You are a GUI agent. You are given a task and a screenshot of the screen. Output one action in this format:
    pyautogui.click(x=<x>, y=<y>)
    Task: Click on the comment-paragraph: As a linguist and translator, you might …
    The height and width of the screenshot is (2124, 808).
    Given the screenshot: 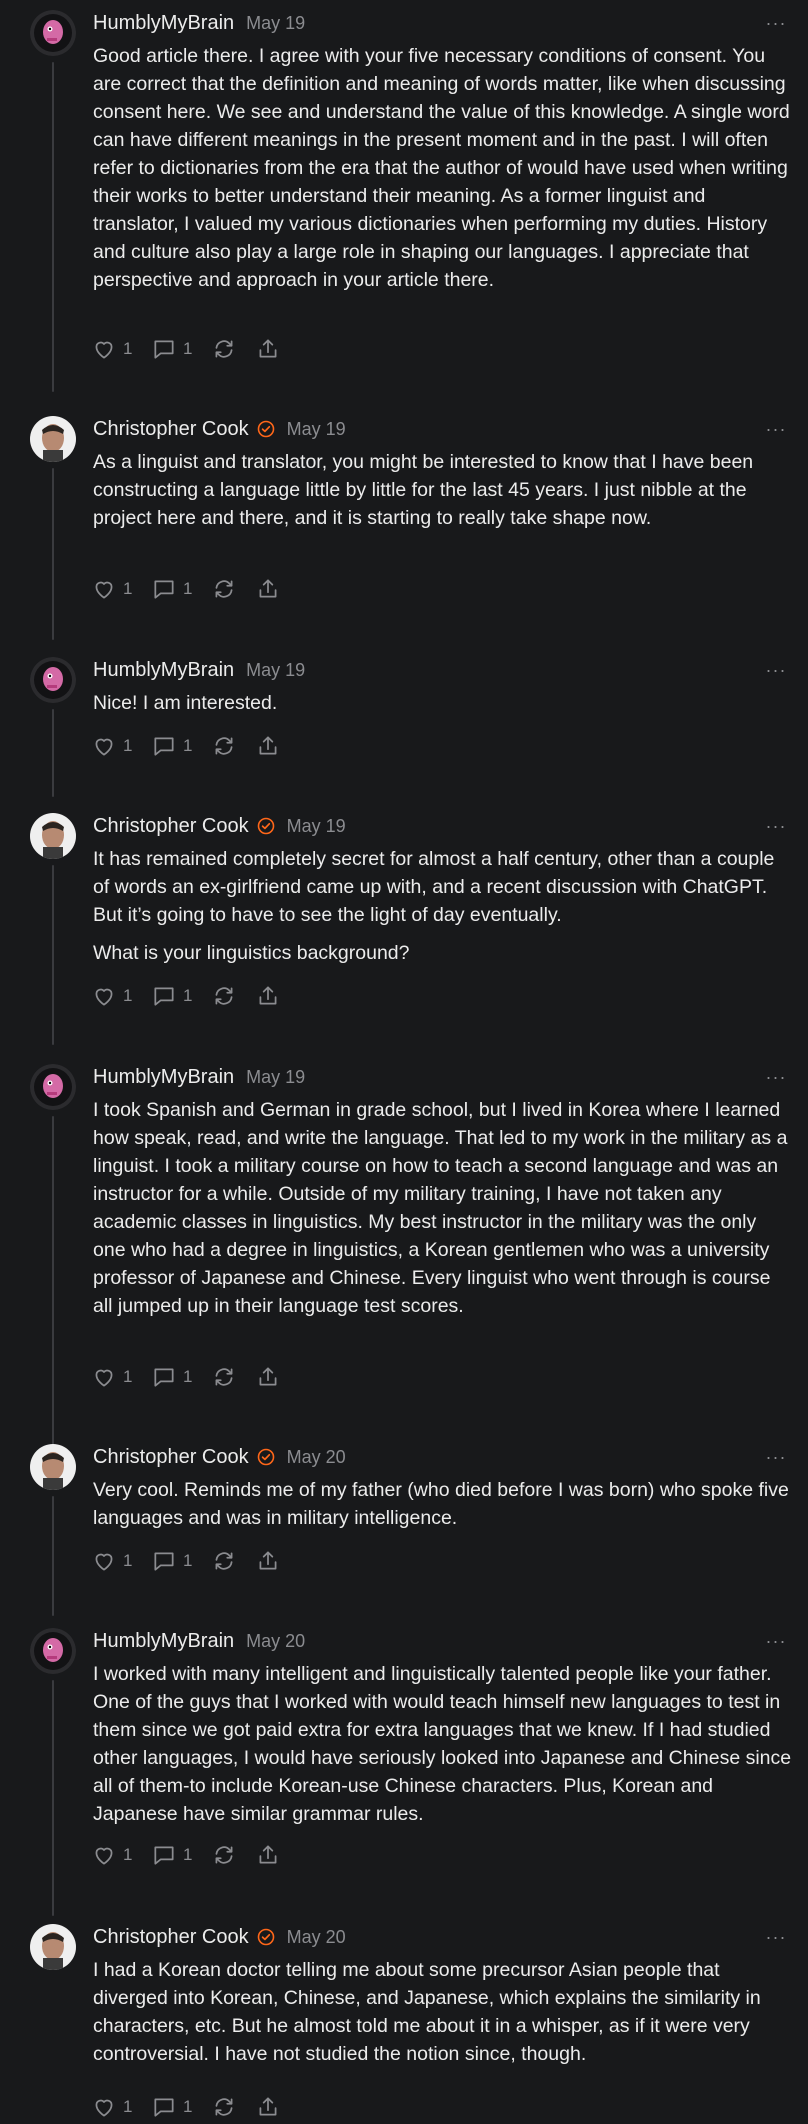 What is the action you would take?
    pyautogui.click(x=423, y=490)
    